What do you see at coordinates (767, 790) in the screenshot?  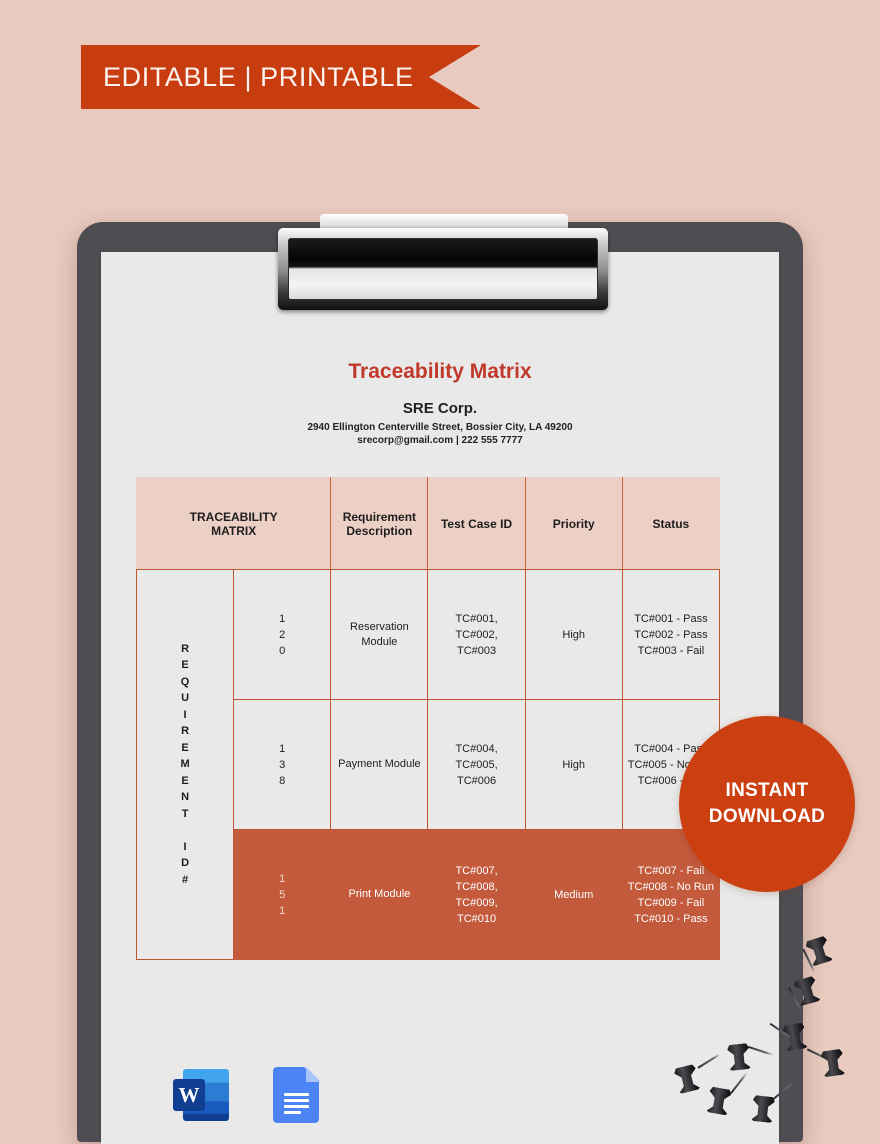 I see `instant-download-line-1: INSTANT` at bounding box center [767, 790].